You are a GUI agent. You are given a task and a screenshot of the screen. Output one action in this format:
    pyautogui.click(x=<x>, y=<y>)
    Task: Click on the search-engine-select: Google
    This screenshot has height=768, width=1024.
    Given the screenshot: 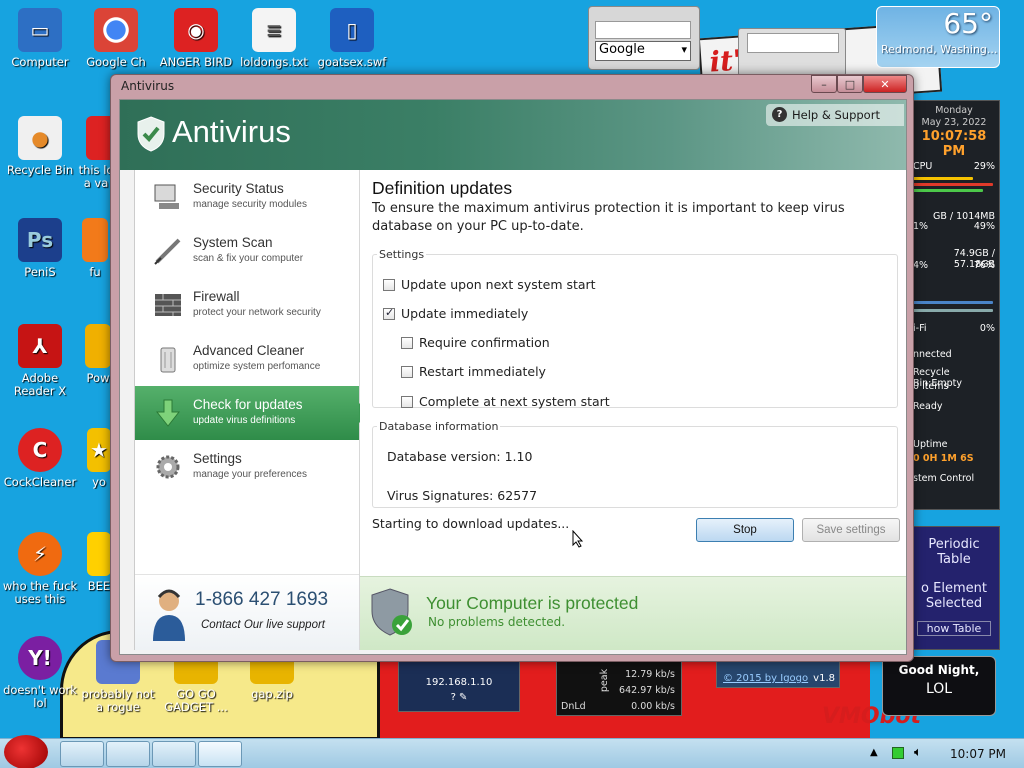 What is the action you would take?
    pyautogui.click(x=643, y=51)
    